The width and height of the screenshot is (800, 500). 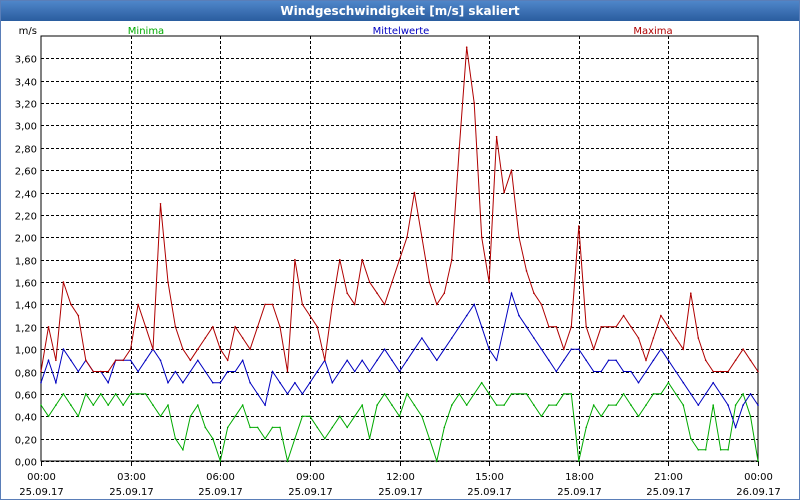 What do you see at coordinates (26, 306) in the screenshot?
I see `y-tick-label: 1,40` at bounding box center [26, 306].